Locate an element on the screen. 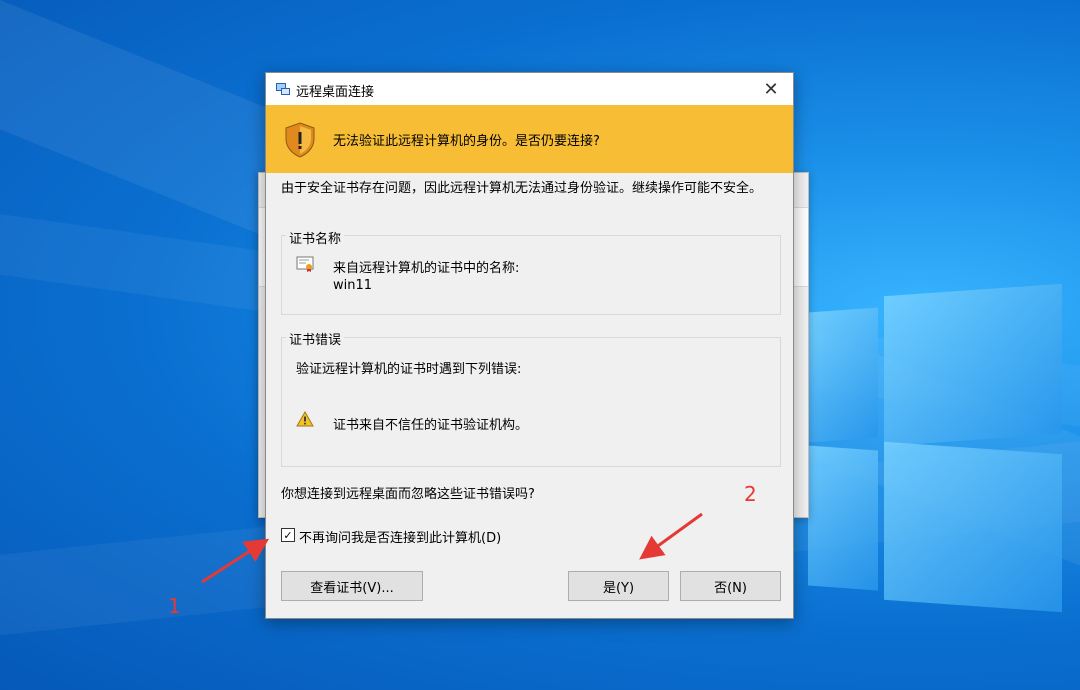  cert-name-value: win11 is located at coordinates (353, 285).